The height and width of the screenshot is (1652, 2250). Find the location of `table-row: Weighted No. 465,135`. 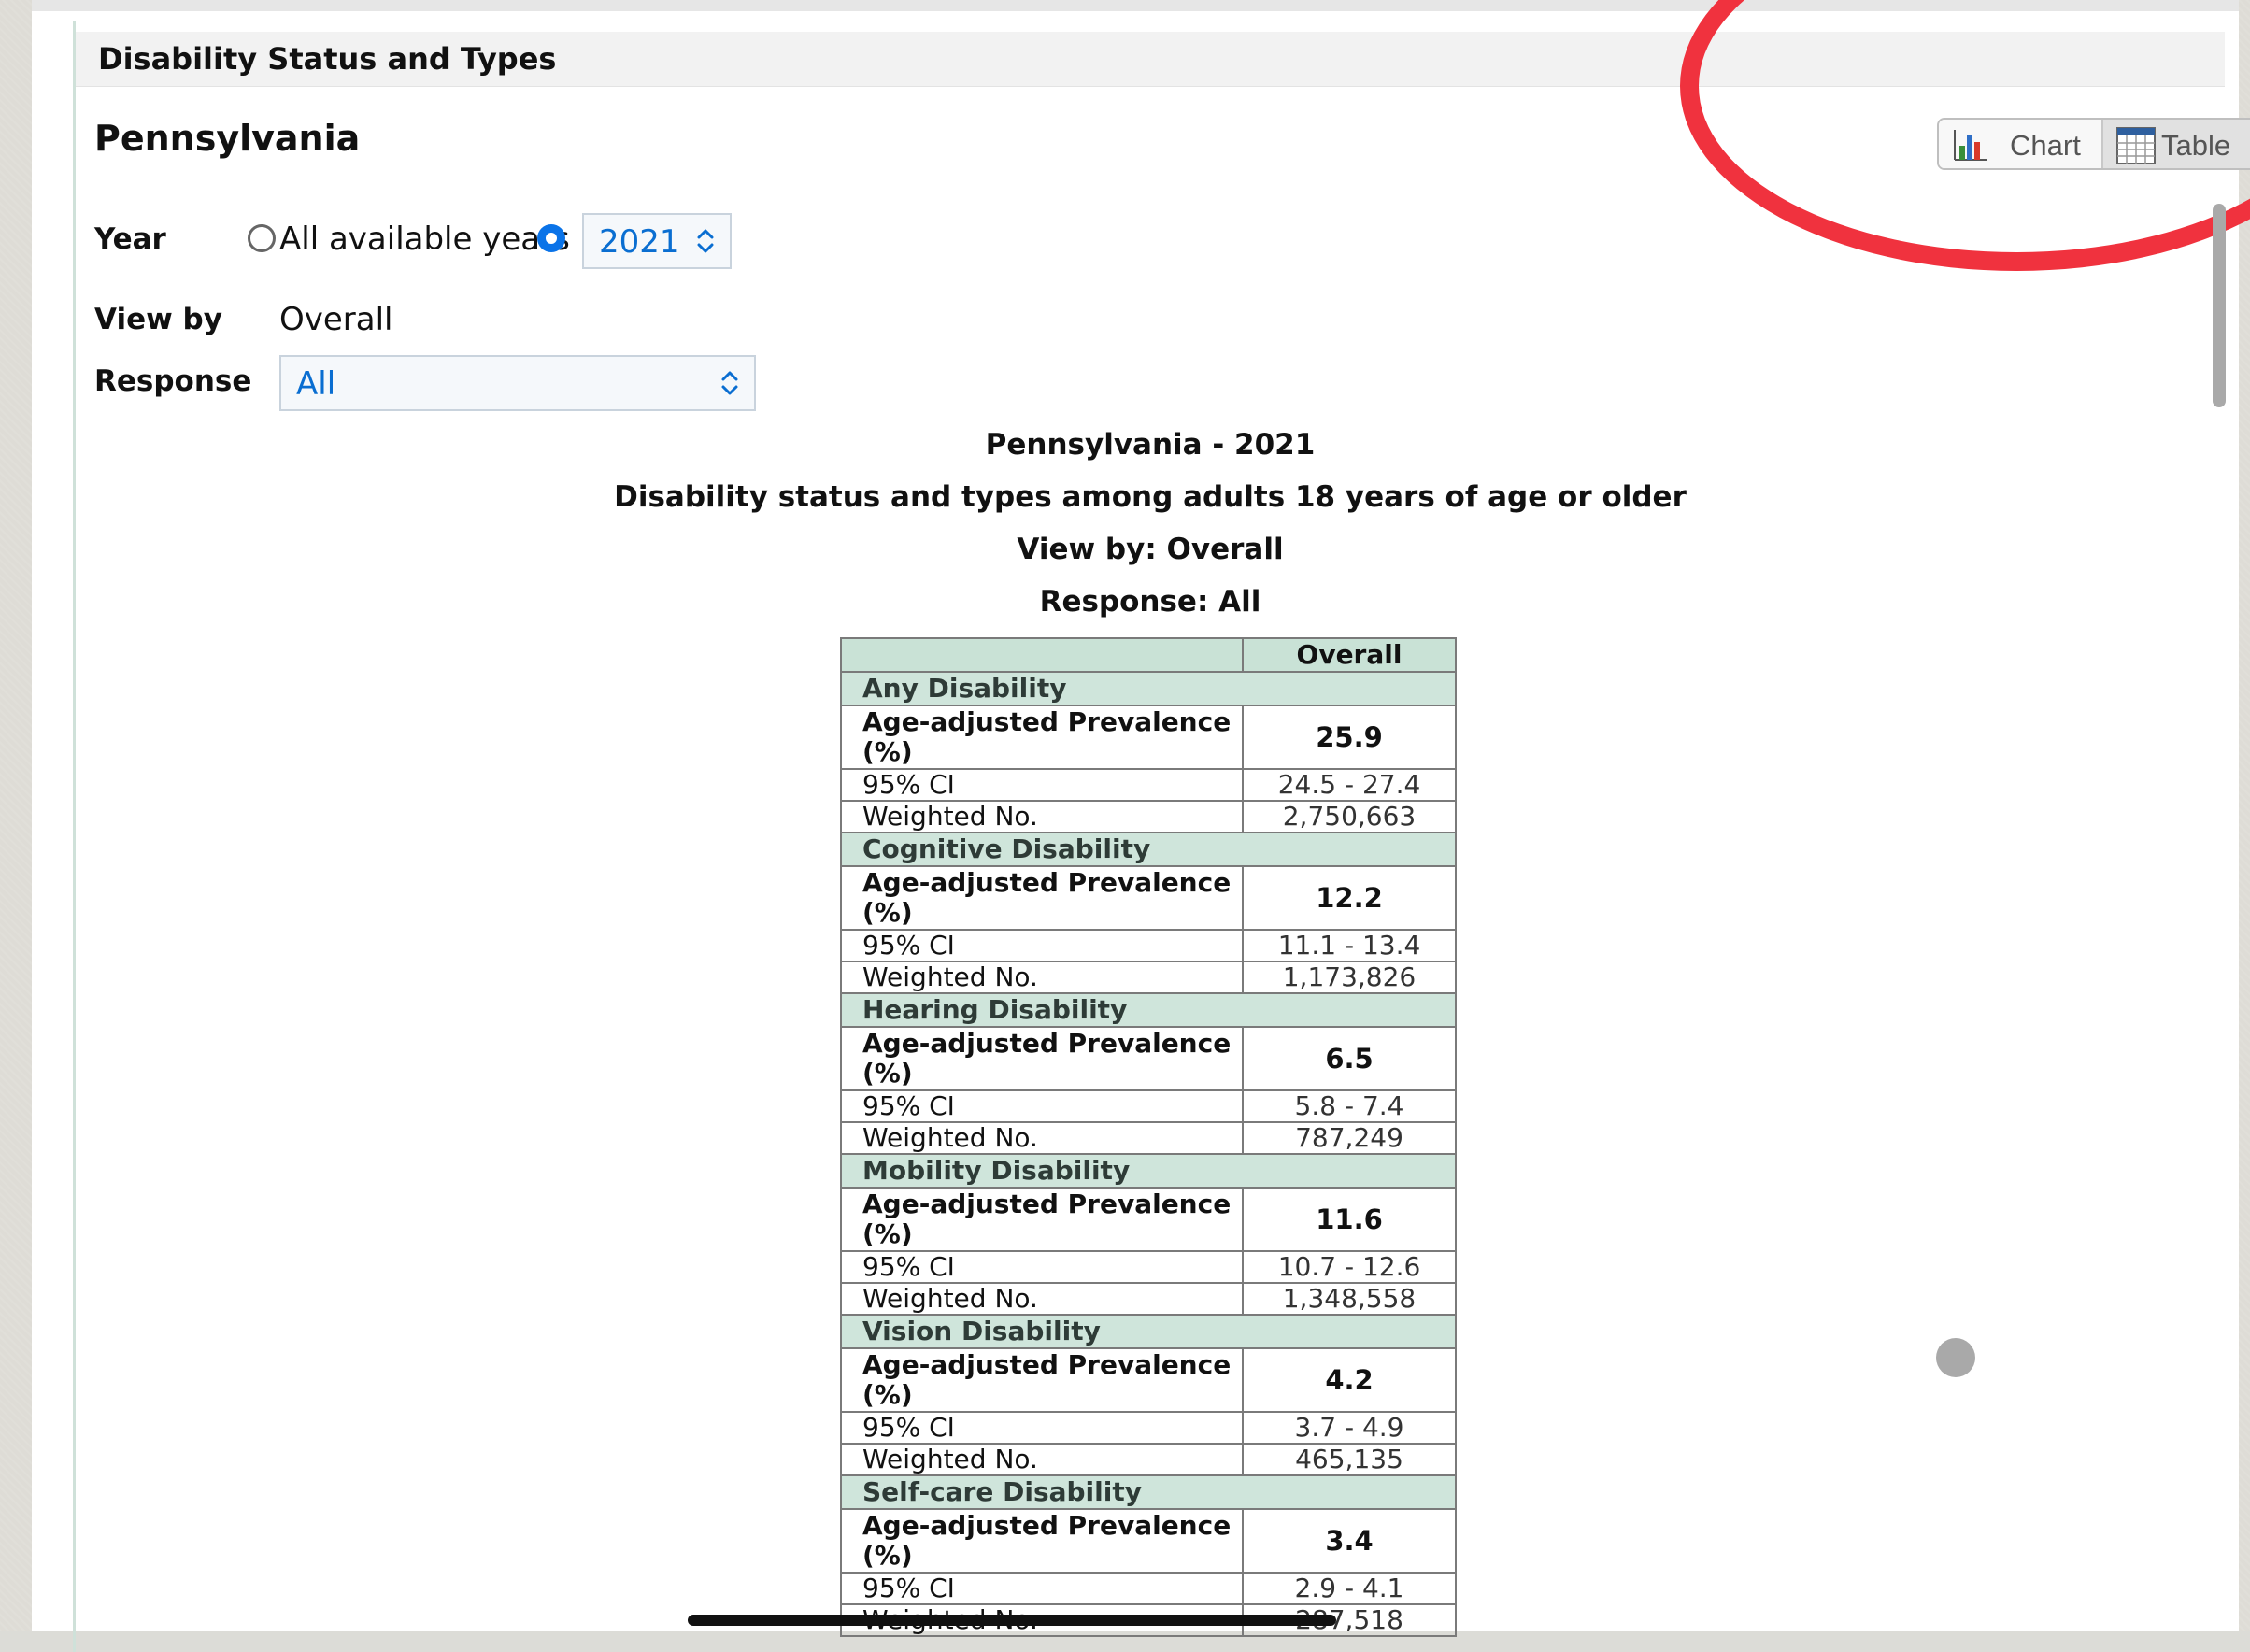

table-row: Weighted No. 465,135 is located at coordinates (1148, 1459).